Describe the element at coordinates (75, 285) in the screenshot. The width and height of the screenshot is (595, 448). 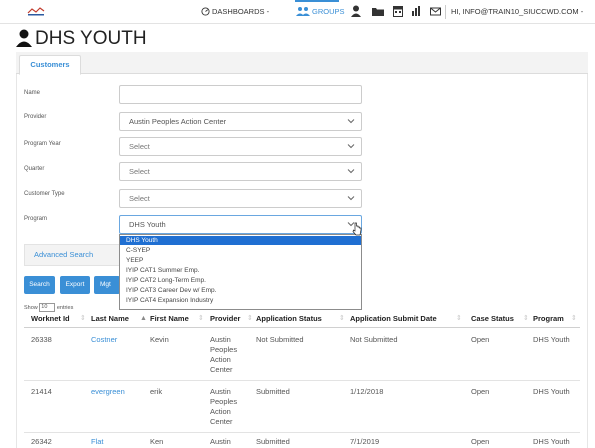
I see `export-button: Export` at that location.